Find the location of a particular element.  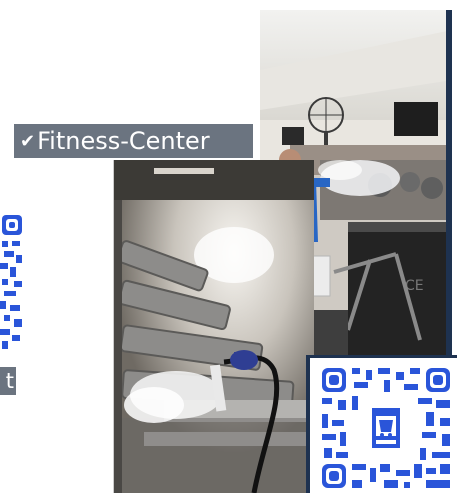

fitness-center-tag: ✔Fitness-Center is located at coordinates (133, 141).